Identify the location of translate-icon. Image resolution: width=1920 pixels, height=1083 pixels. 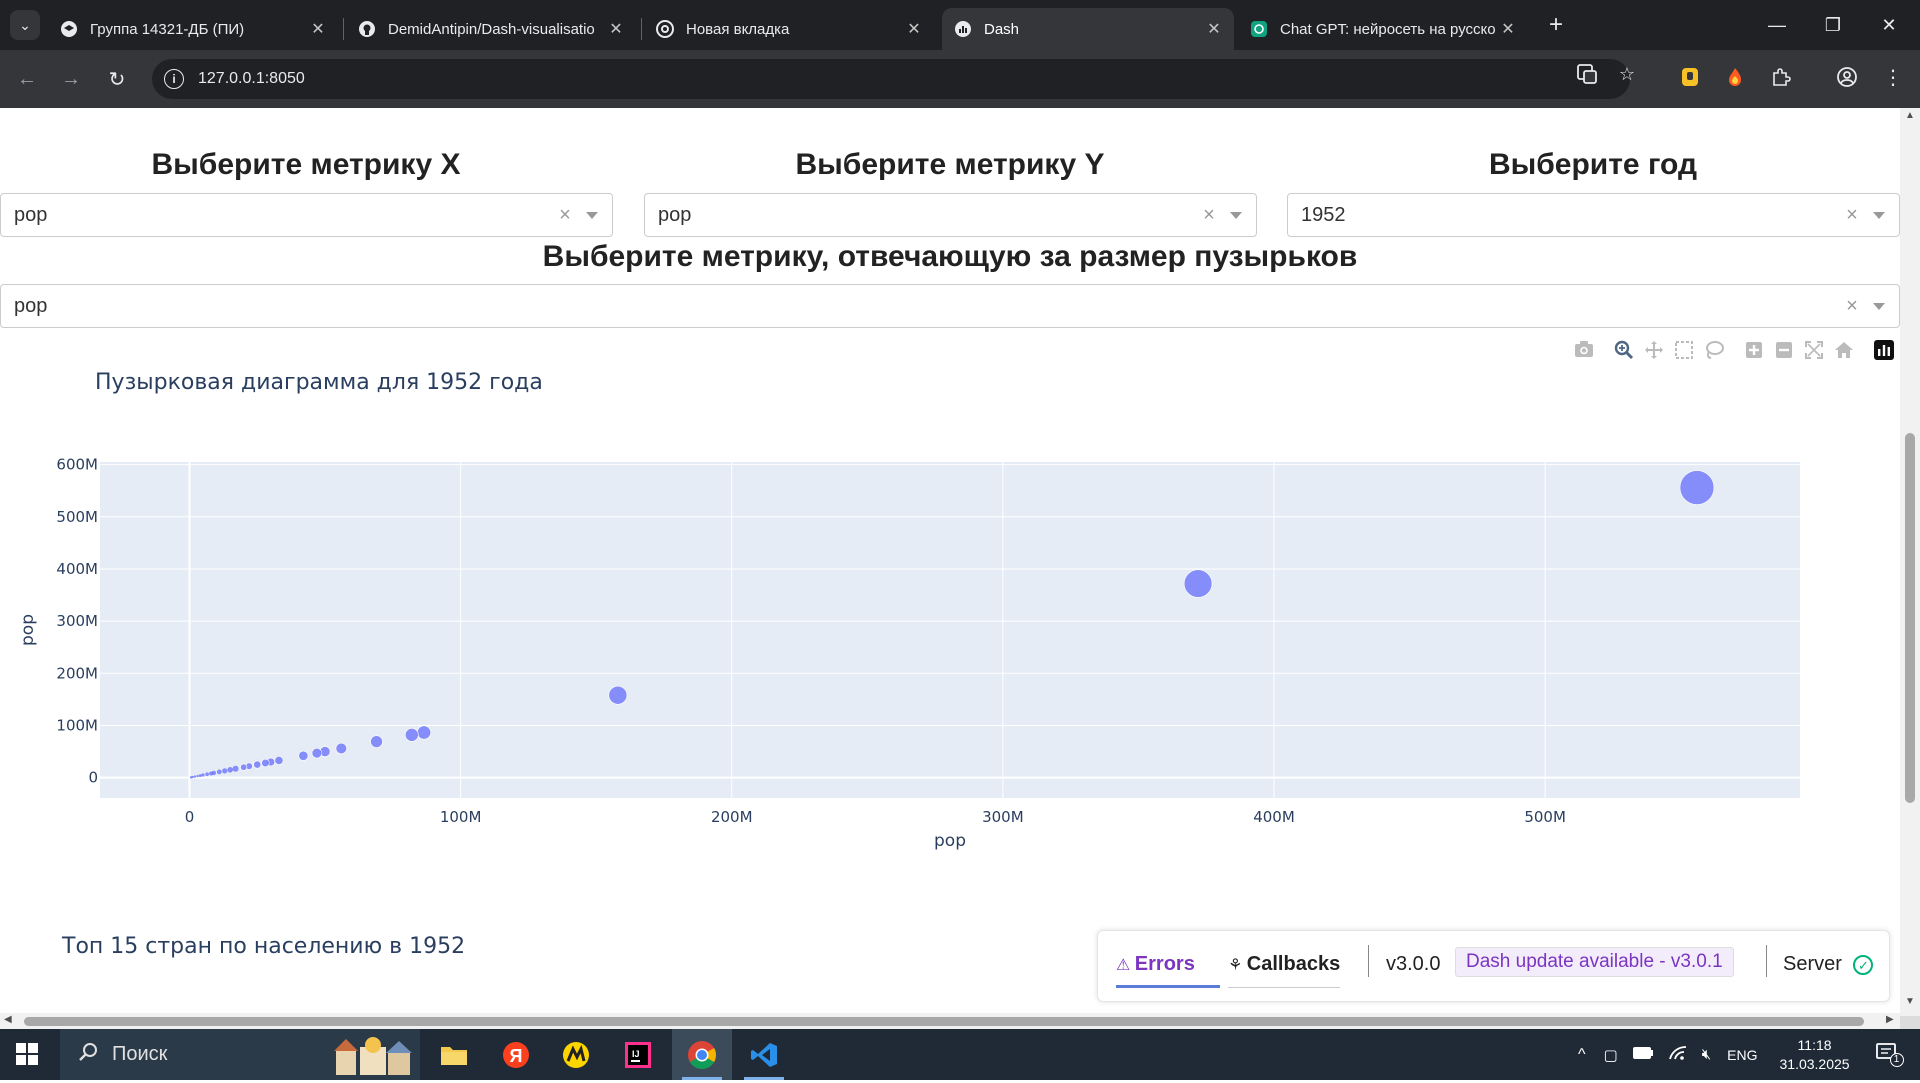
(1587, 74).